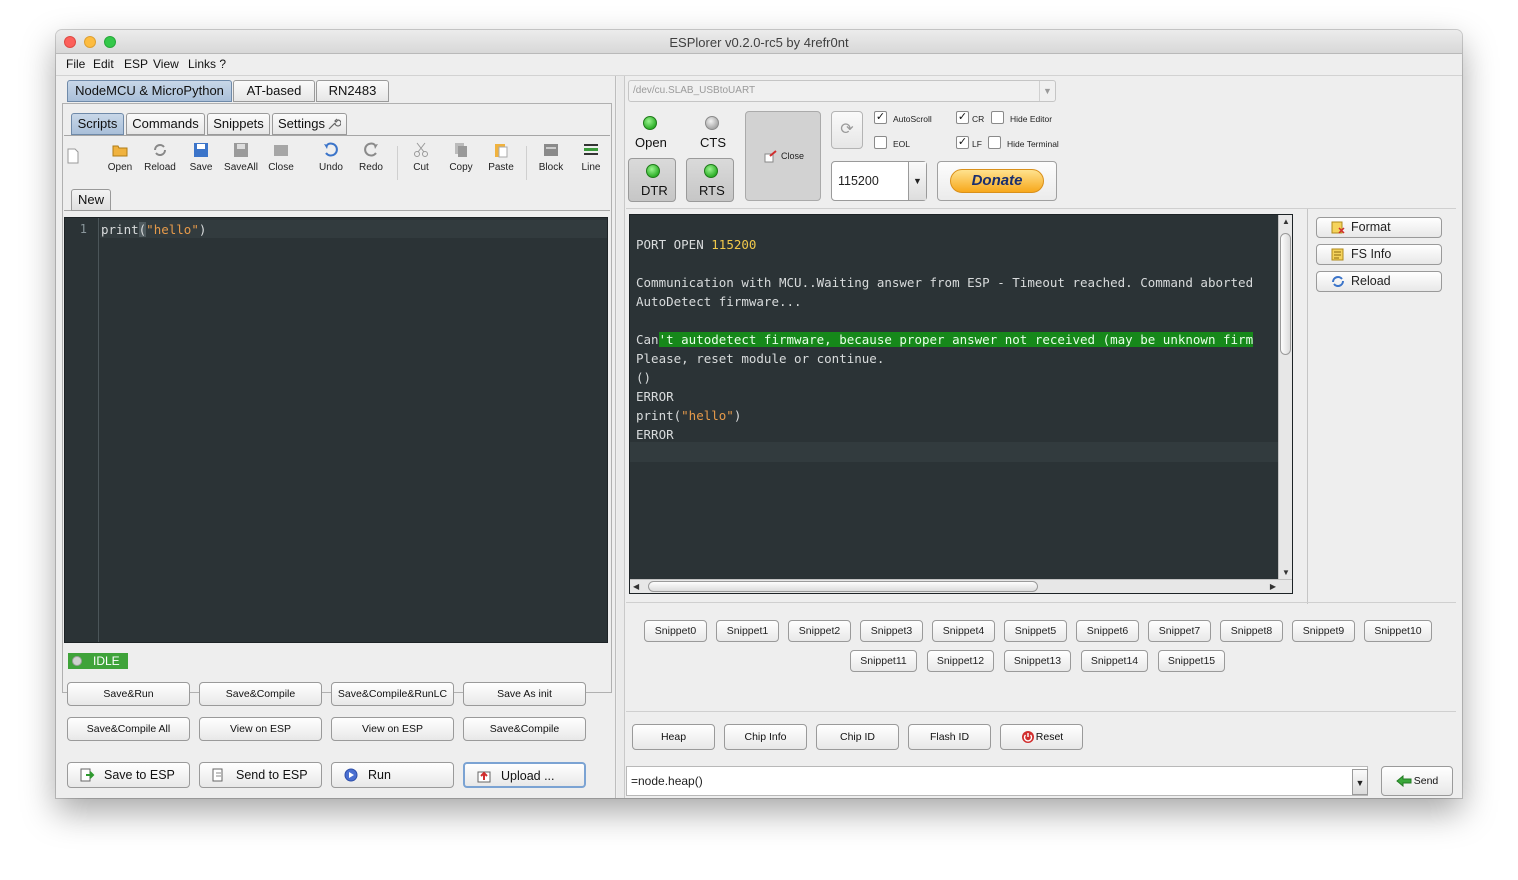 The image size is (1518, 880). What do you see at coordinates (103, 64) in the screenshot?
I see `menu-edit: Edit` at bounding box center [103, 64].